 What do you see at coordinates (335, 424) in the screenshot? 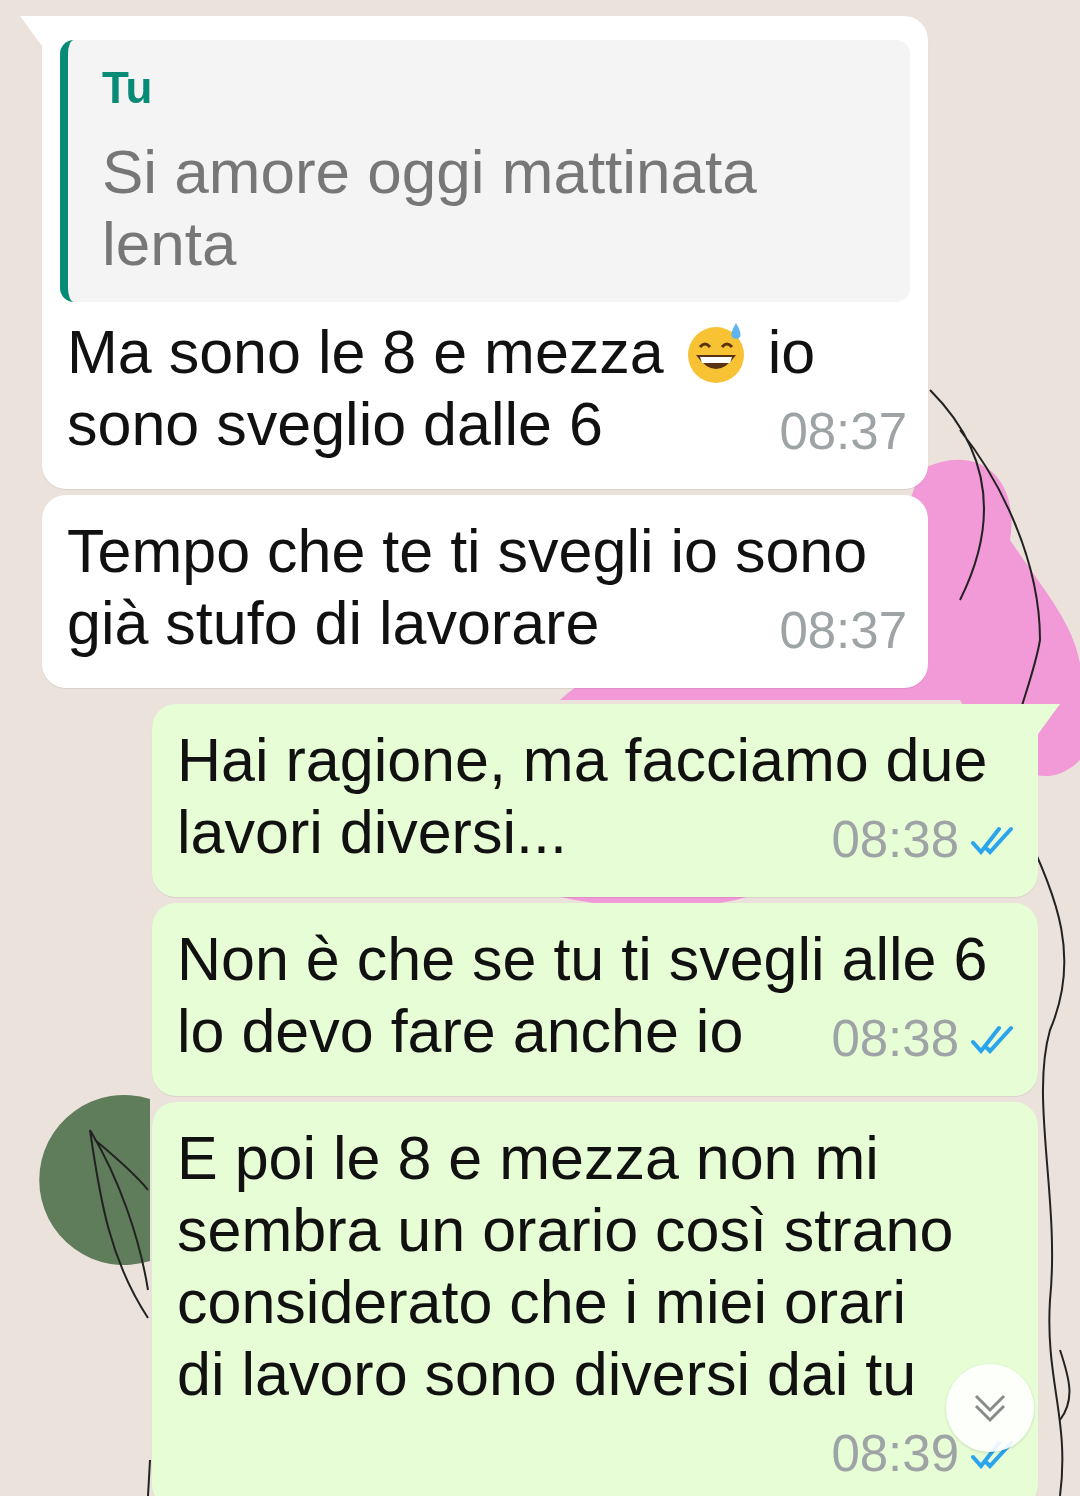
I see `message-text: sono sveglio dalle 6` at bounding box center [335, 424].